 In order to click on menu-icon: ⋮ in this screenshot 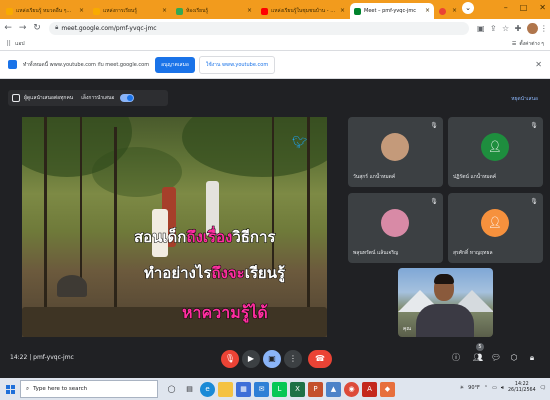, I will do `click(544, 28)`.